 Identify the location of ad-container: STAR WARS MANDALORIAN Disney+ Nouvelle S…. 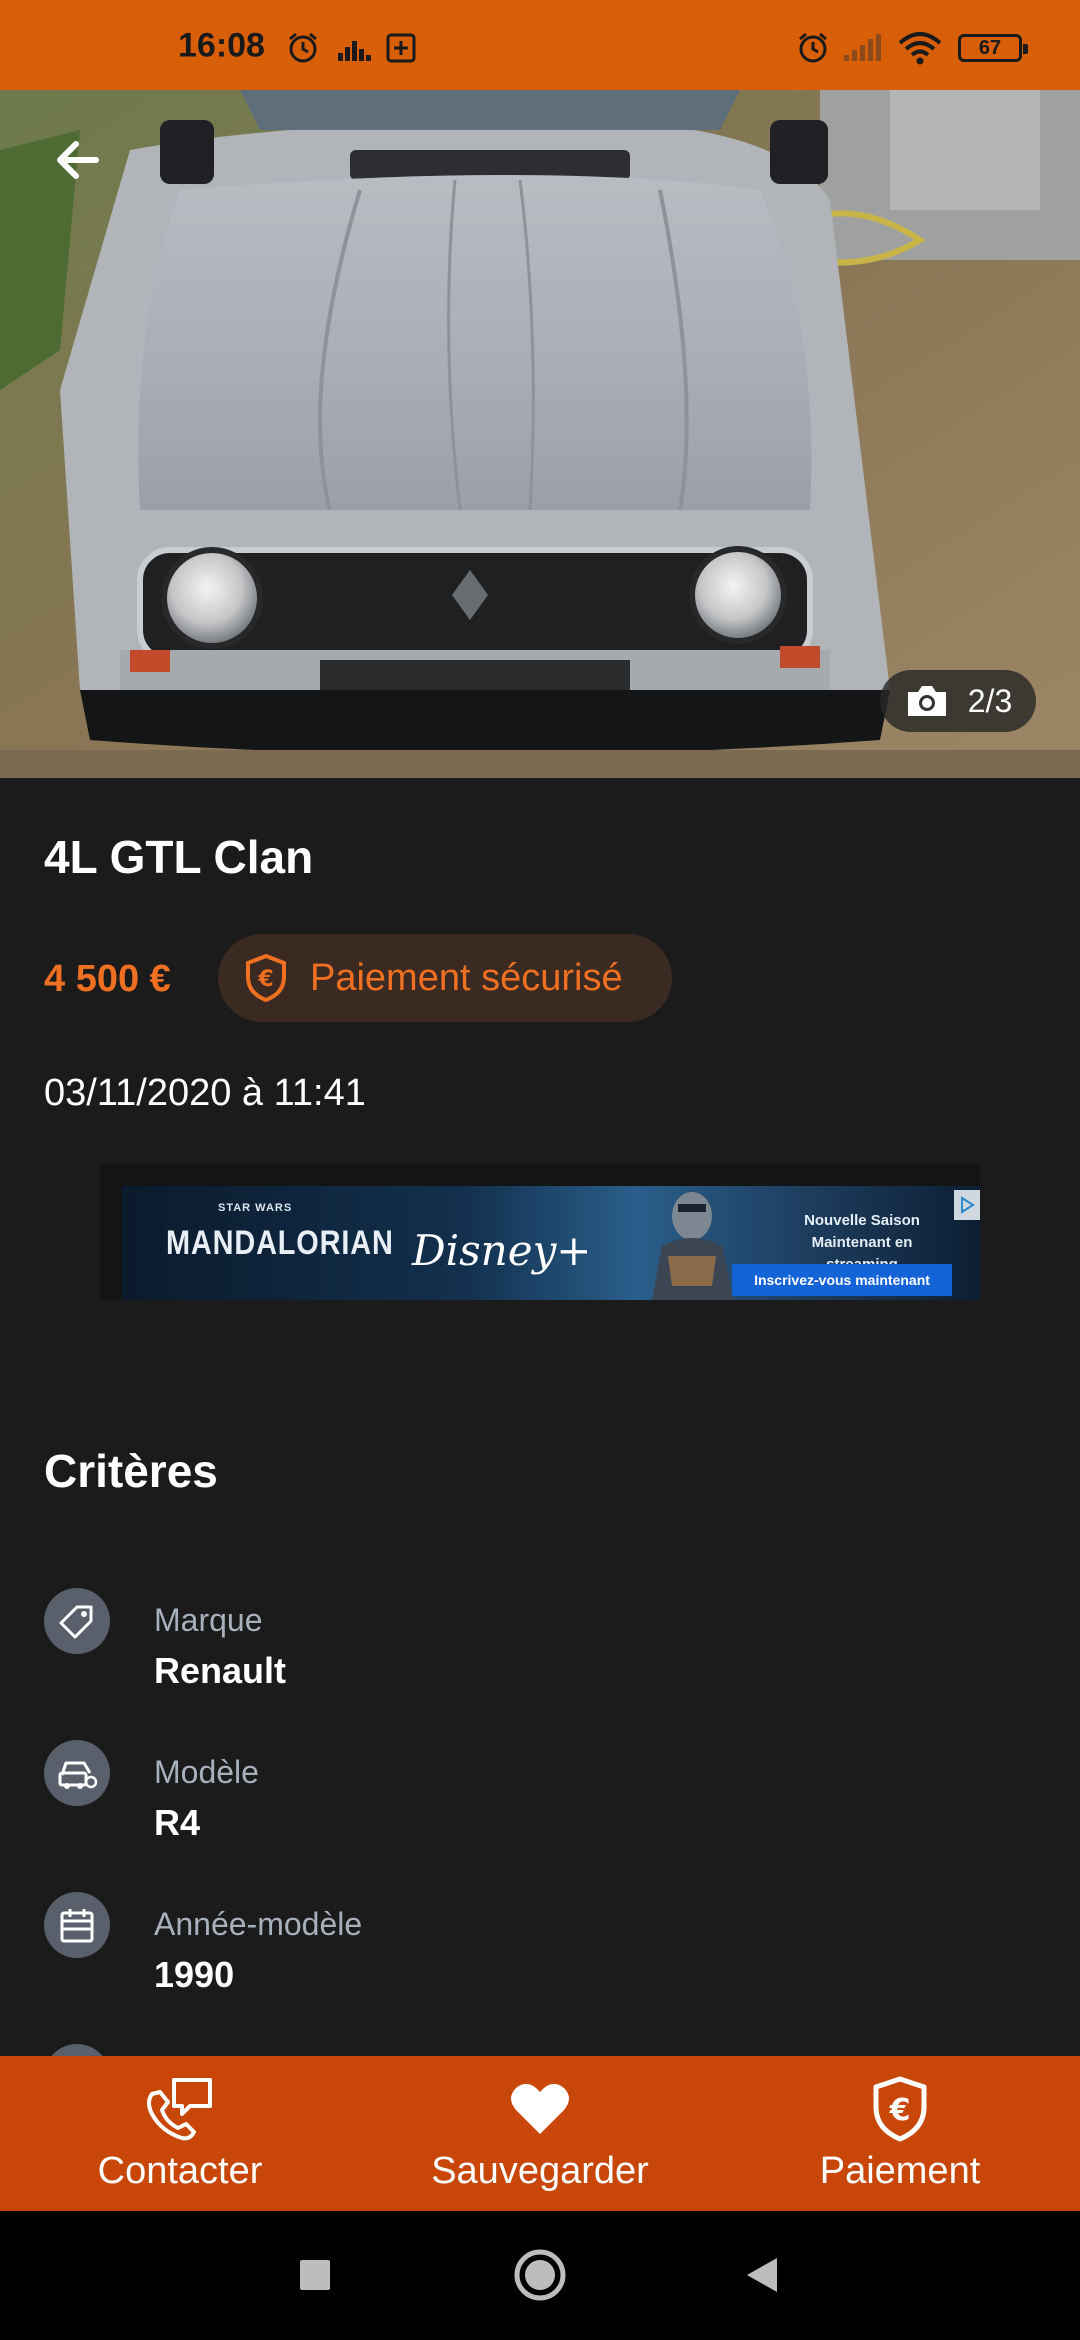
(540, 1232).